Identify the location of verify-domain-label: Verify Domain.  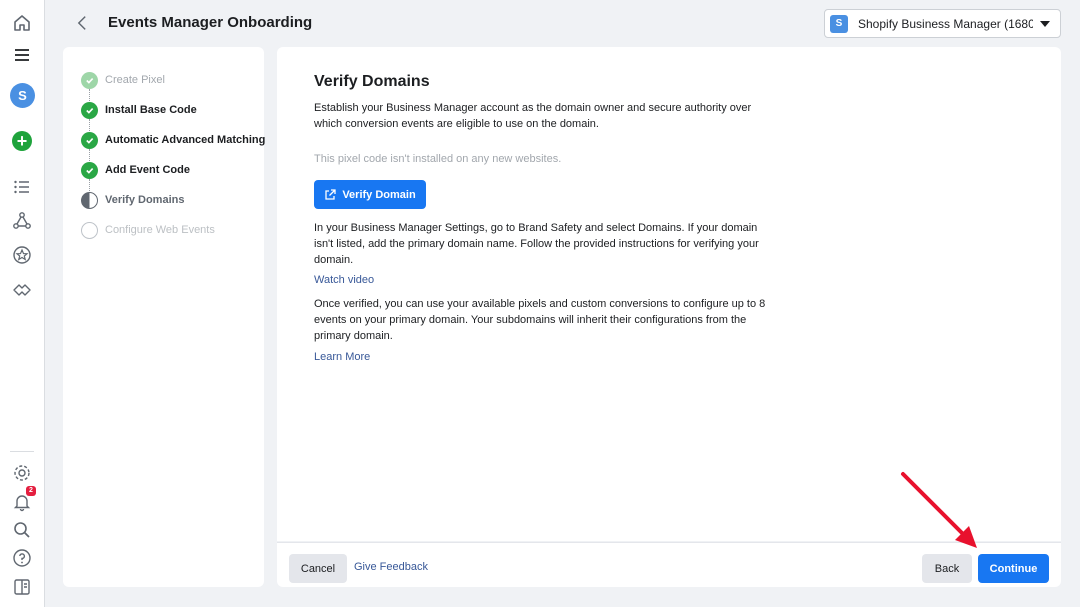
(379, 194).